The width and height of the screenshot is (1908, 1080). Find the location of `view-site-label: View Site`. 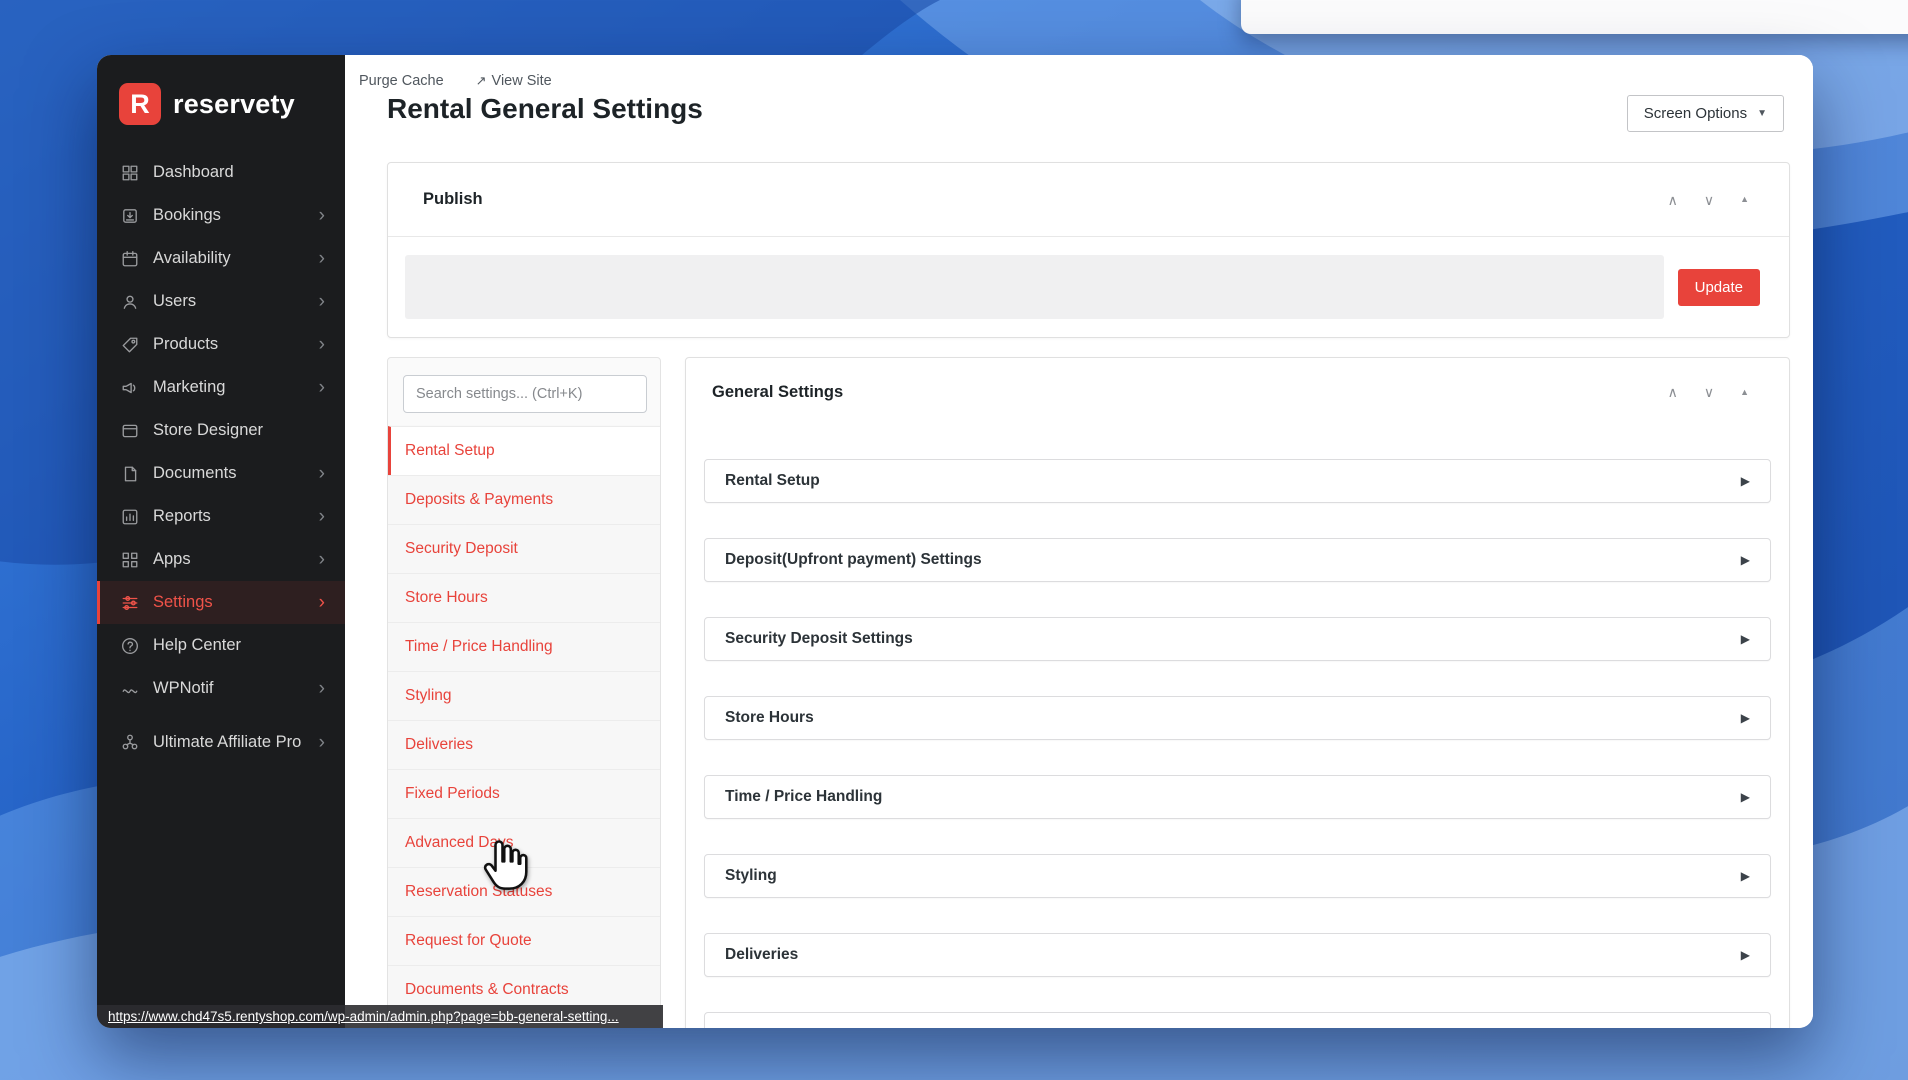

view-site-label: View Site is located at coordinates (521, 81).